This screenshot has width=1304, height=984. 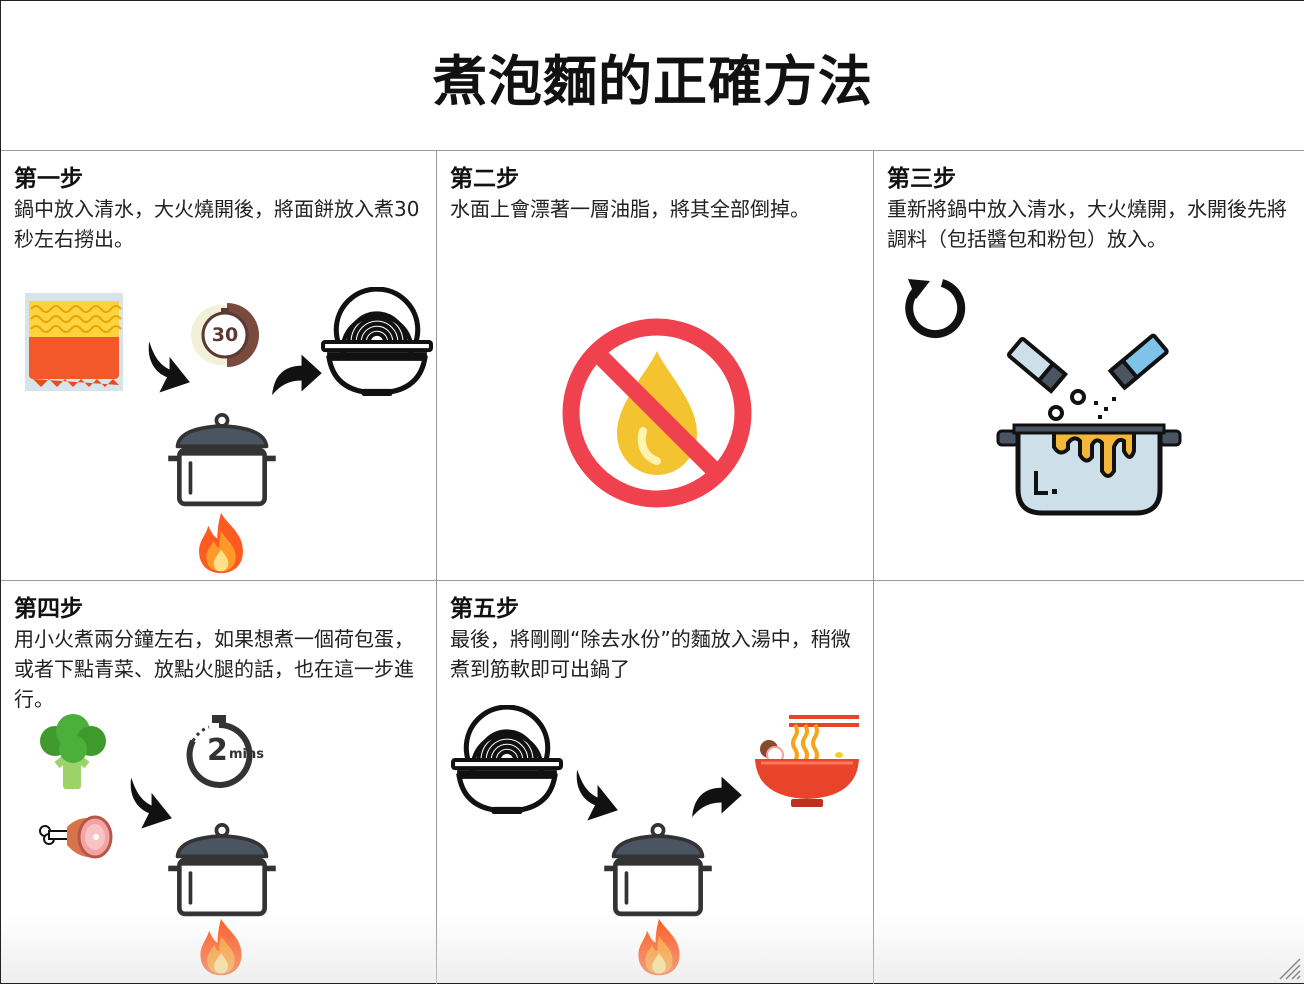 What do you see at coordinates (650, 654) in the screenshot?
I see `step-5-text: 最後，將剛剛“除去水份”的麵放入湯中，稍微煮到筋軟即可出鍋了` at bounding box center [650, 654].